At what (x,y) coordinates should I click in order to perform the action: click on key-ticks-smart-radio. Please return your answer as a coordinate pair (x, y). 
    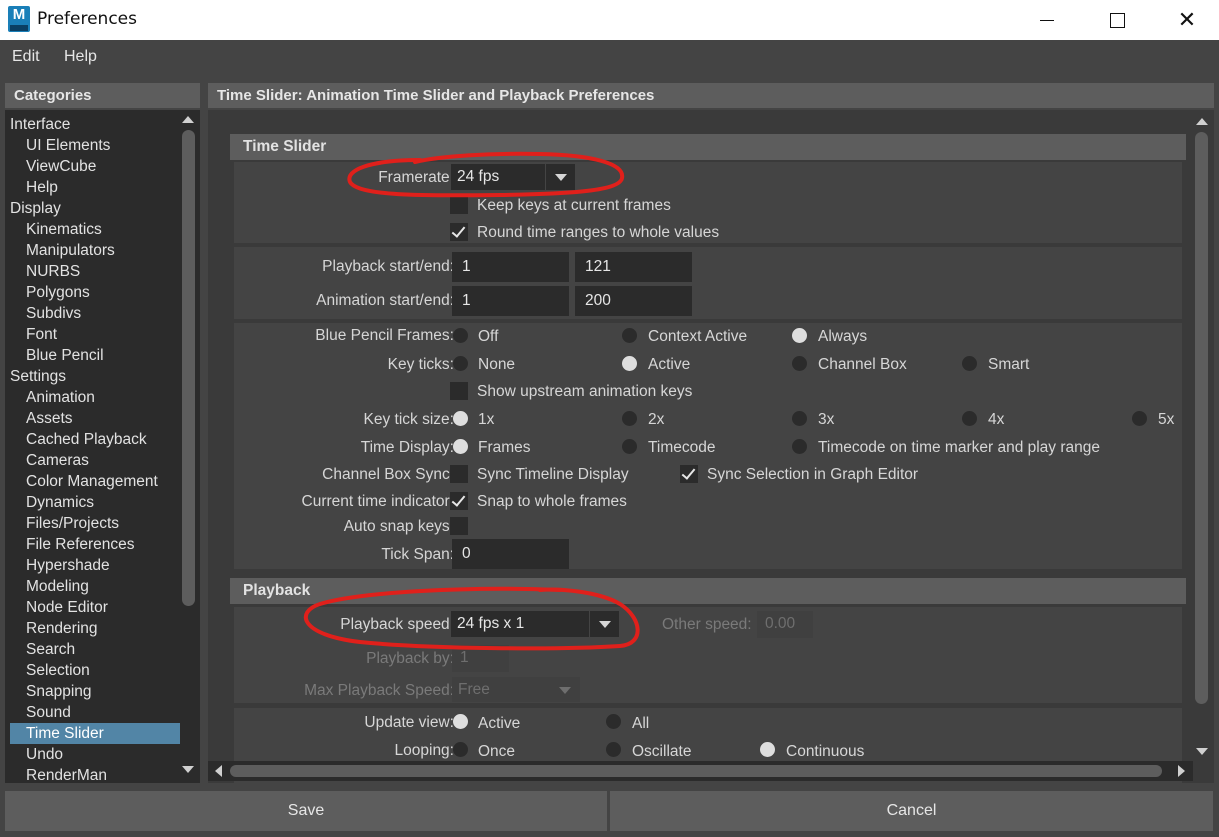
    Looking at the image, I should click on (969, 363).